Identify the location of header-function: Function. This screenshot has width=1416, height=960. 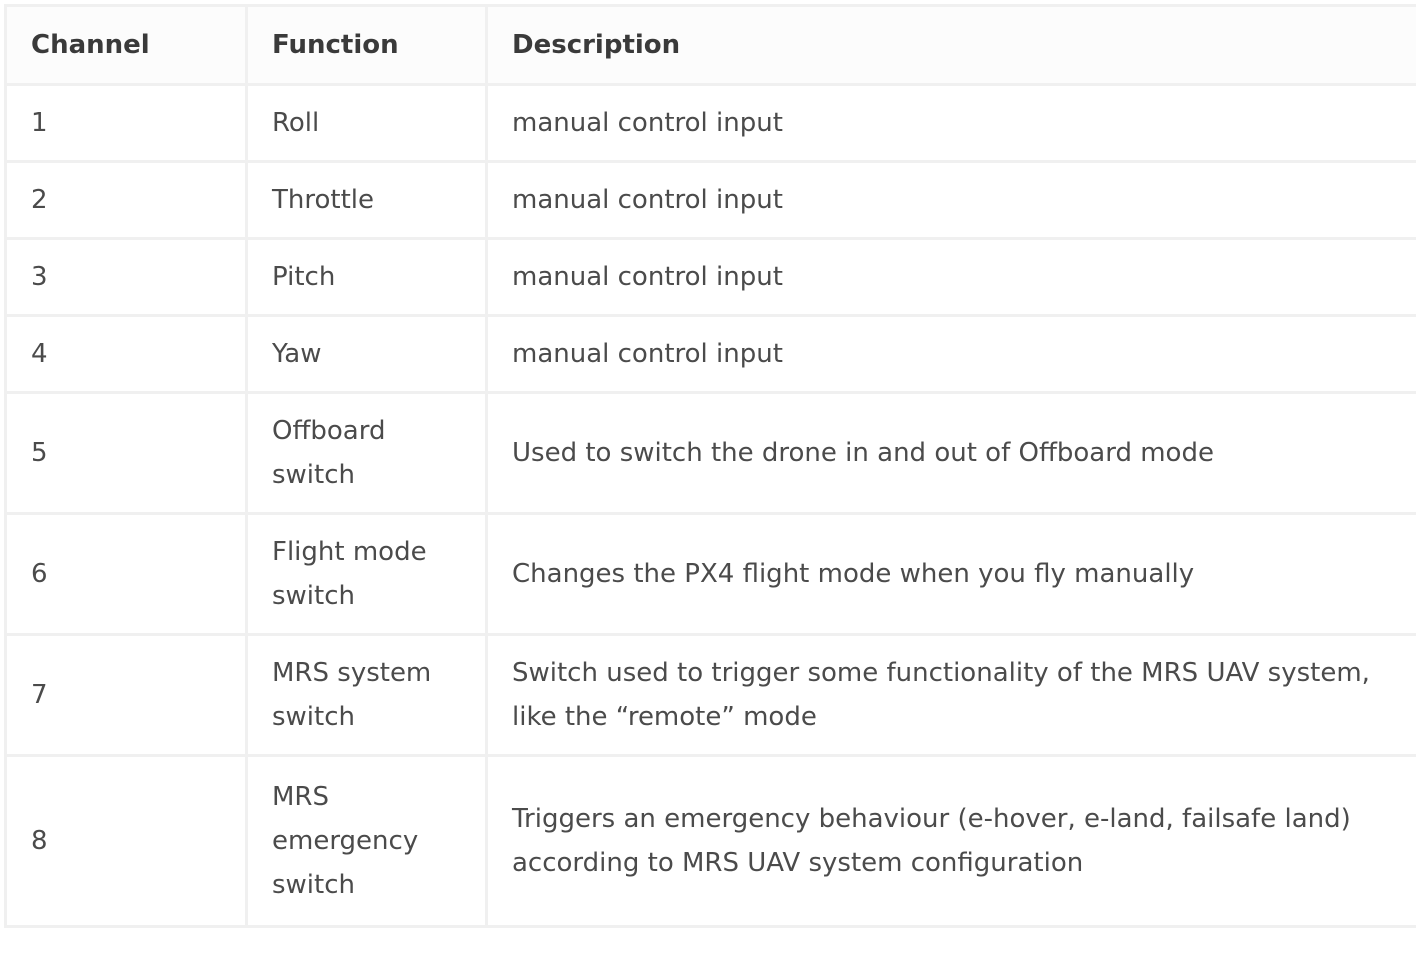
(366, 45).